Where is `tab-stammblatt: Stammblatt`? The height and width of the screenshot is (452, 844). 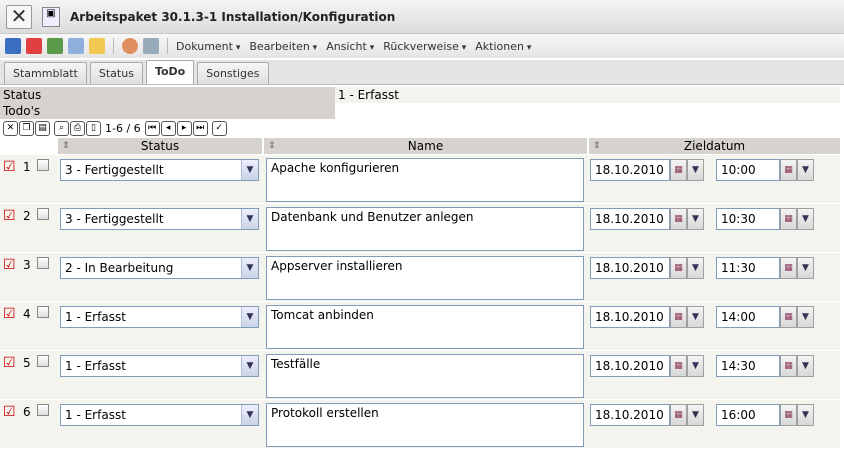 tab-stammblatt: Stammblatt is located at coordinates (45, 73).